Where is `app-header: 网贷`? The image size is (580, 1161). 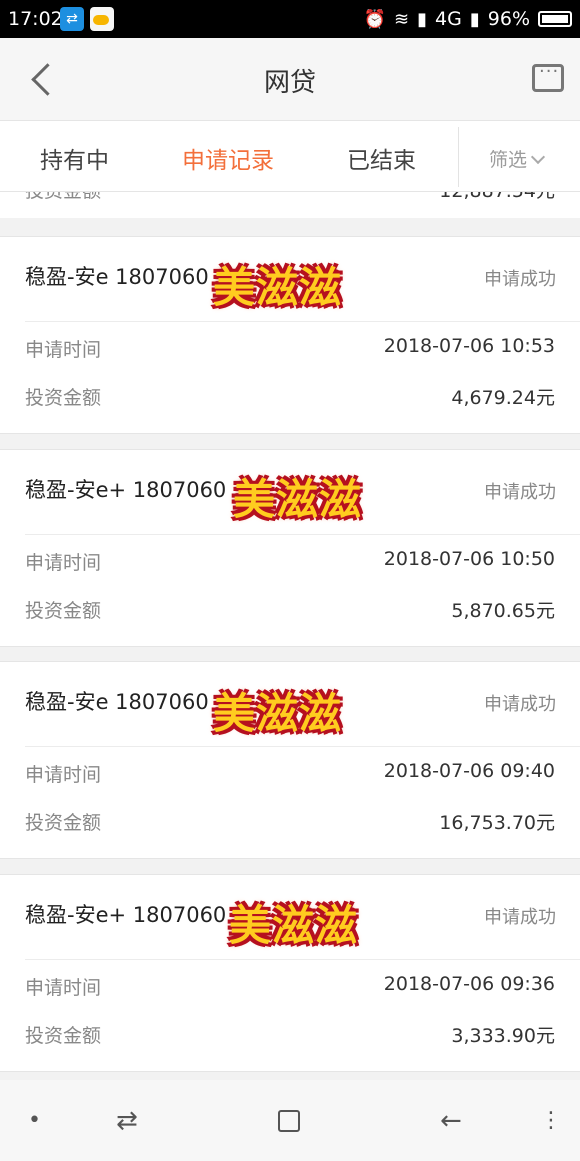 app-header: 网贷 is located at coordinates (290, 79).